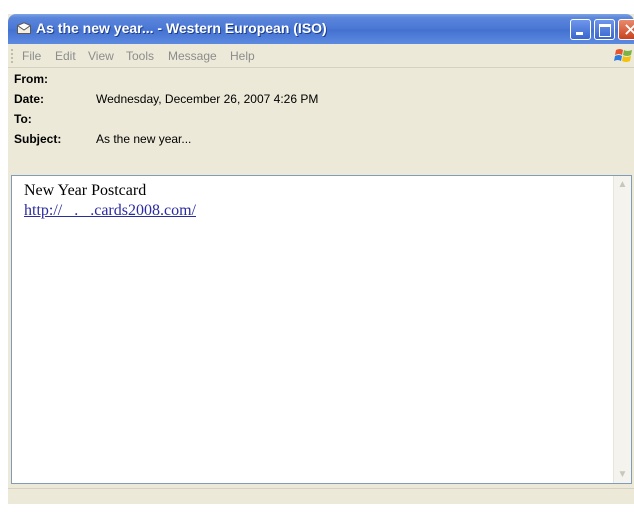 The image size is (634, 512). Describe the element at coordinates (321, 56) in the screenshot. I see `menu-bar: File Edit View Tools Message Help` at that location.